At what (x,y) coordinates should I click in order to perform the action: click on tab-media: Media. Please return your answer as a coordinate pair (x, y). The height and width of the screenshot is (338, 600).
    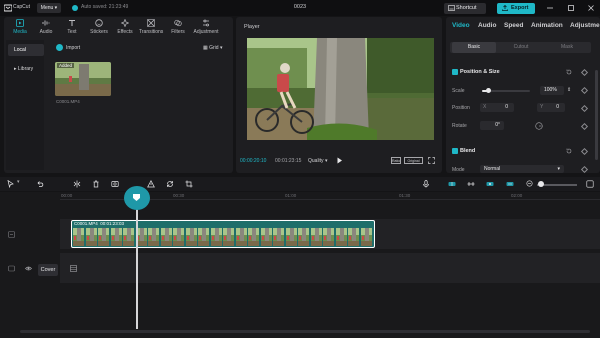
    Looking at the image, I should click on (20, 28).